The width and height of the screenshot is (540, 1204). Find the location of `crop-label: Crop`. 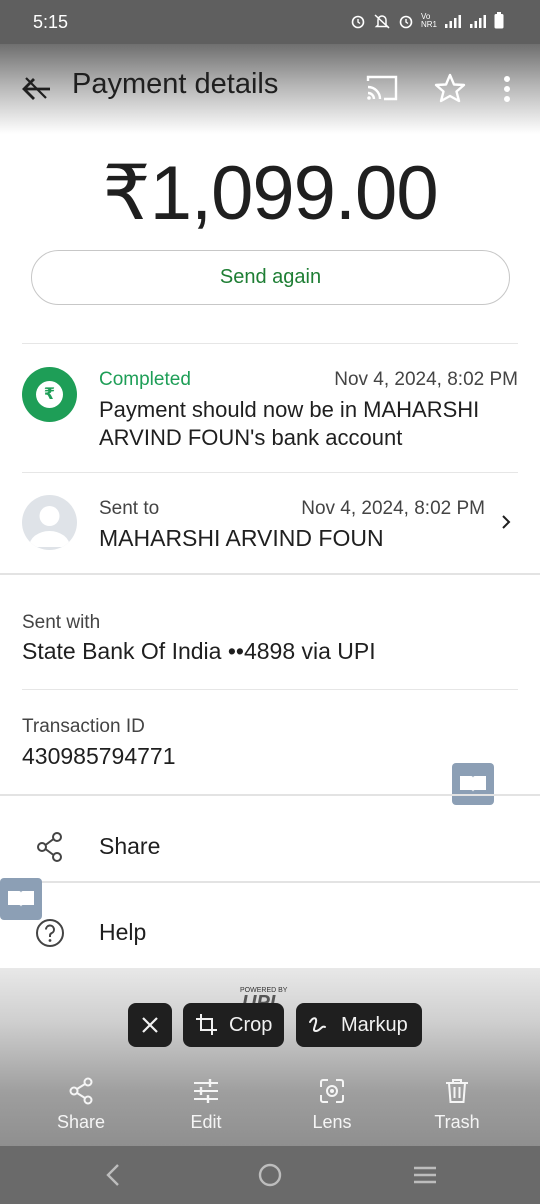

crop-label: Crop is located at coordinates (251, 1025).